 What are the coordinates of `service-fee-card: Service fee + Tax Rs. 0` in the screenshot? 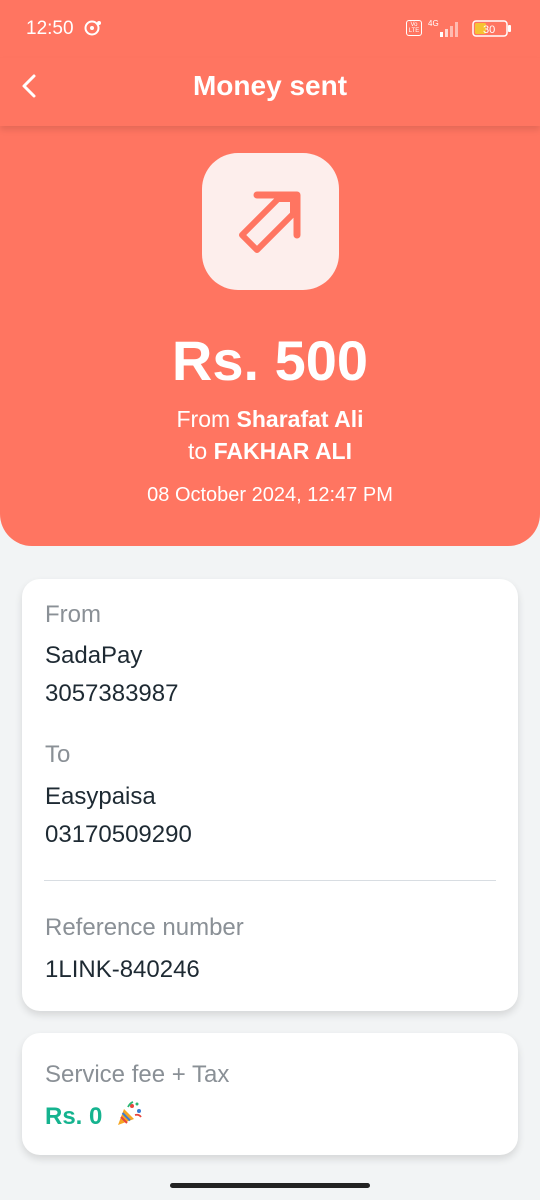 It's located at (270, 1094).